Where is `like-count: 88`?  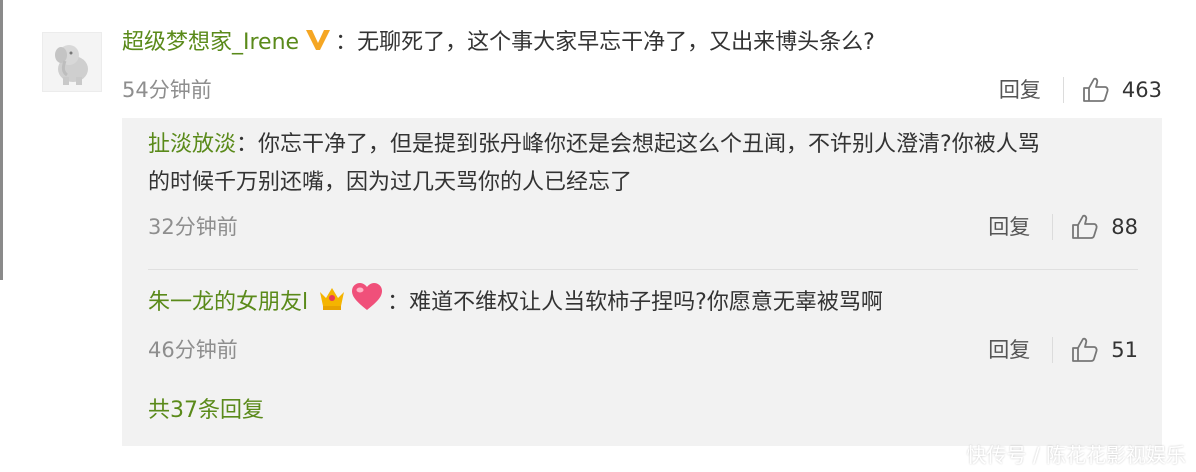 like-count: 88 is located at coordinates (1124, 227).